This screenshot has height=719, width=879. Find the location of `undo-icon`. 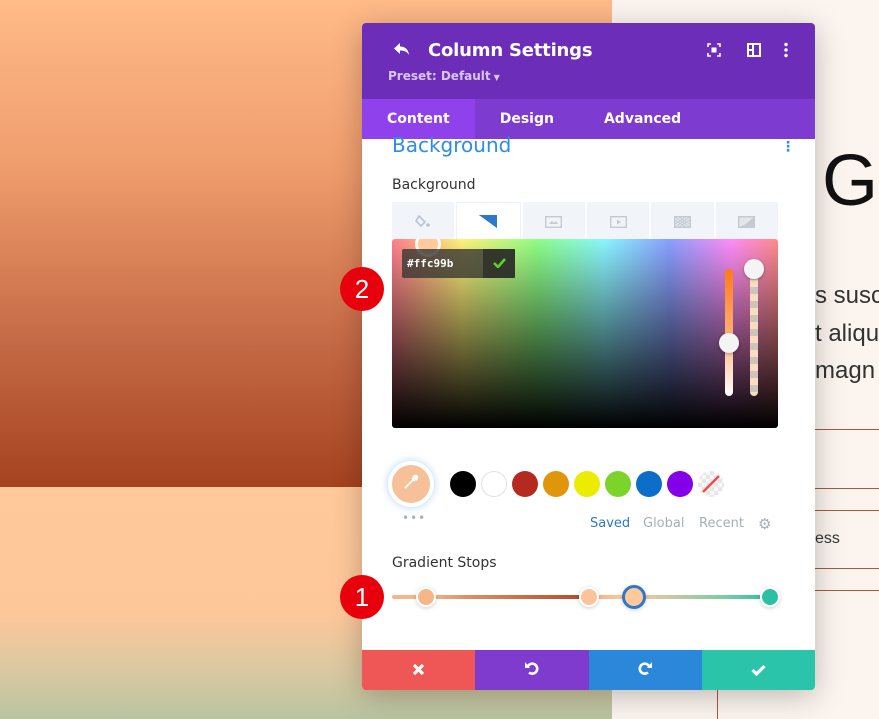

undo-icon is located at coordinates (532, 670).